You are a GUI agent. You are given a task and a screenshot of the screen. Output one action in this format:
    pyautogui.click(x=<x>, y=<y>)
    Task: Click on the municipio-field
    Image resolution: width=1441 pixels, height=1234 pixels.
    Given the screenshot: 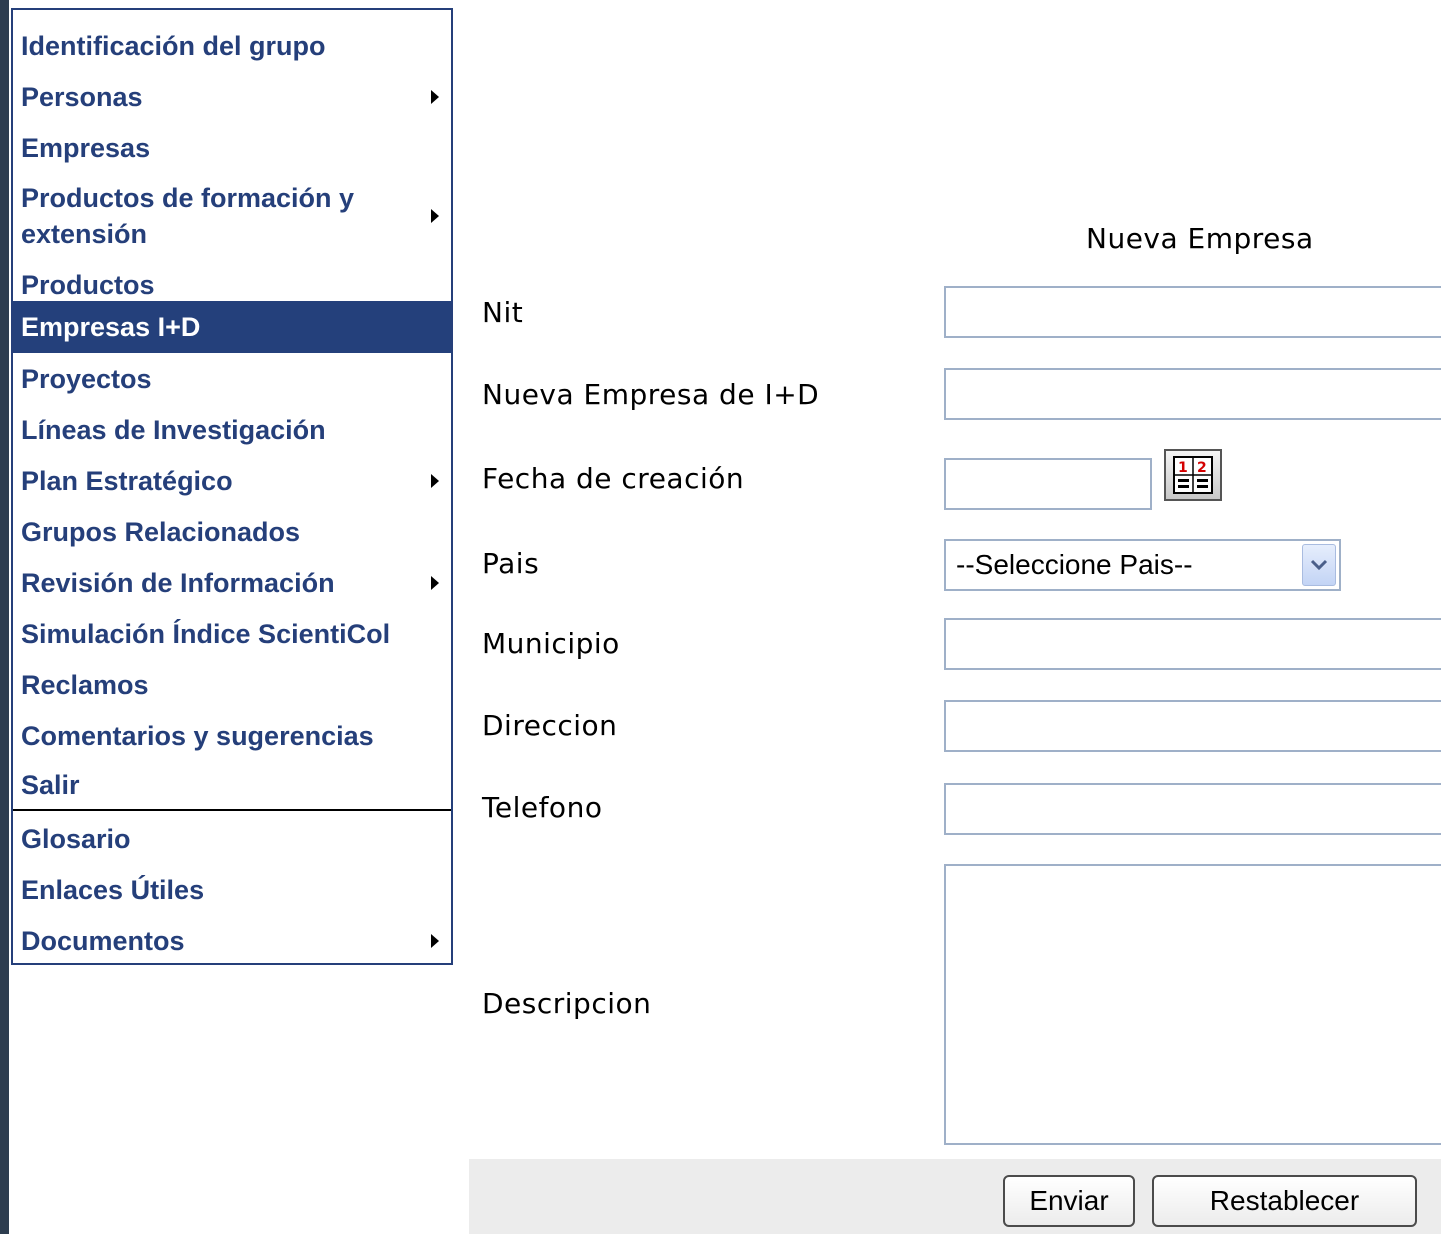 What is the action you would take?
    pyautogui.click(x=1192, y=644)
    